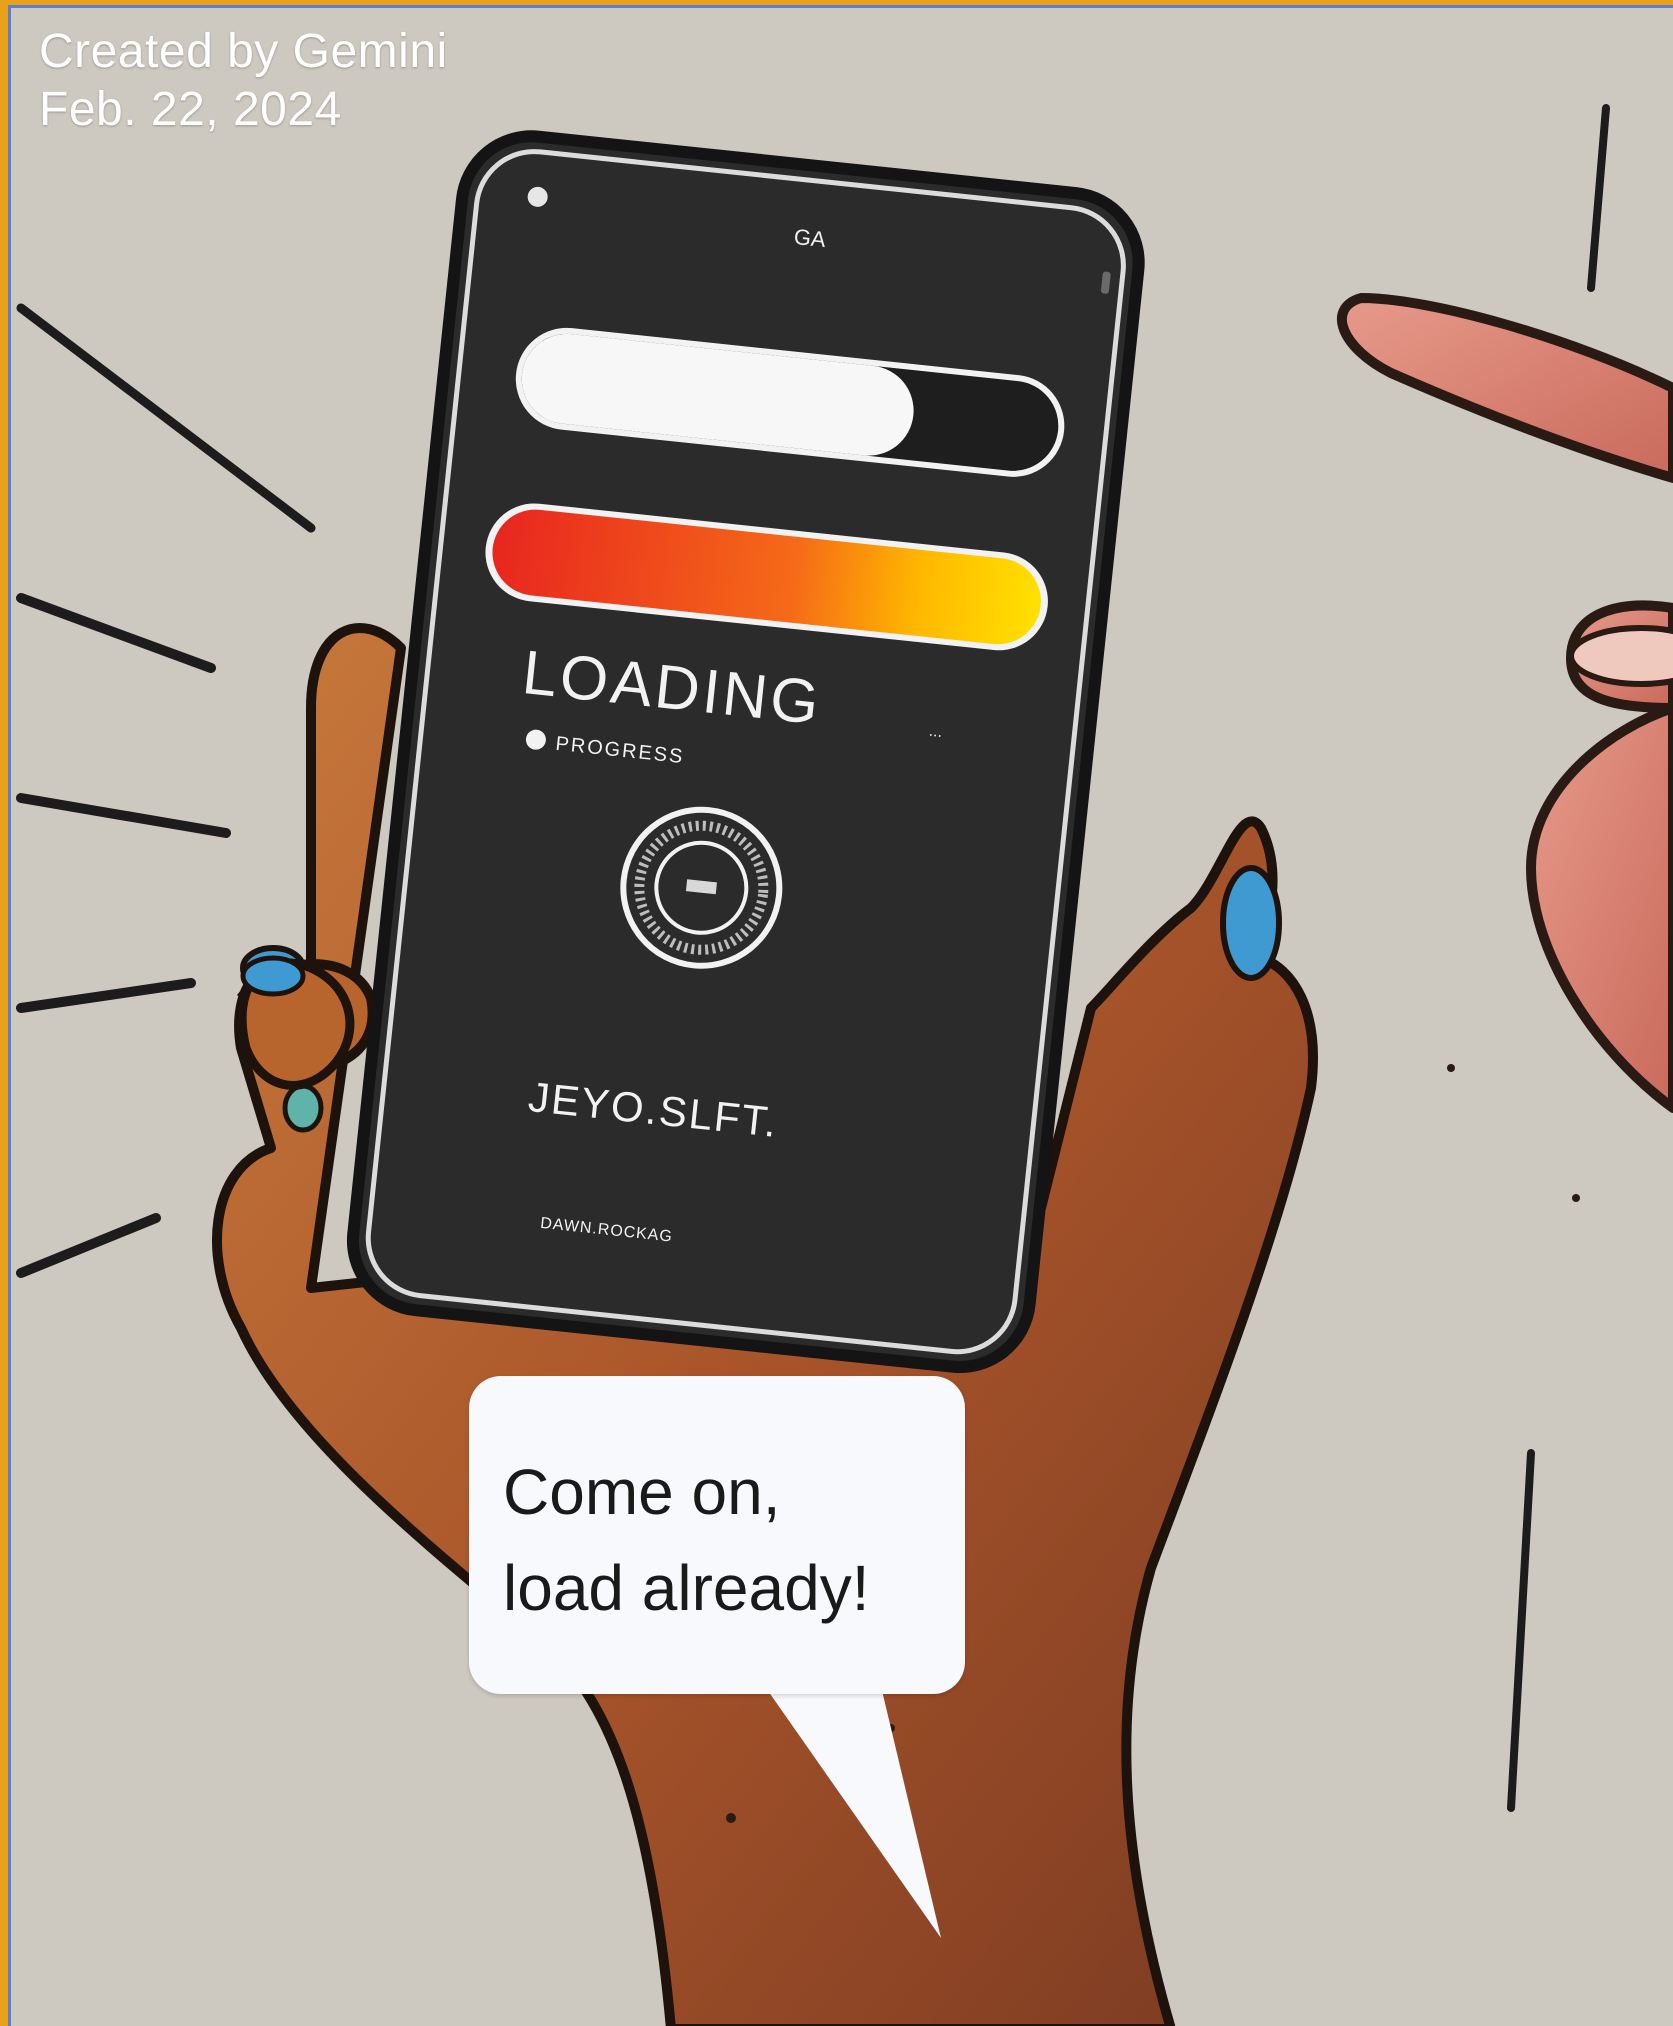 The width and height of the screenshot is (1673, 2026). I want to click on speech-bubble-tail, so click(850, 1808).